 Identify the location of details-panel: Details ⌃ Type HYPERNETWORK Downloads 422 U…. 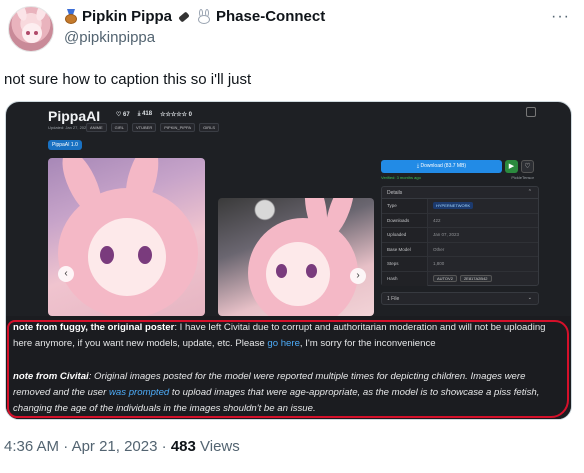
(460, 236).